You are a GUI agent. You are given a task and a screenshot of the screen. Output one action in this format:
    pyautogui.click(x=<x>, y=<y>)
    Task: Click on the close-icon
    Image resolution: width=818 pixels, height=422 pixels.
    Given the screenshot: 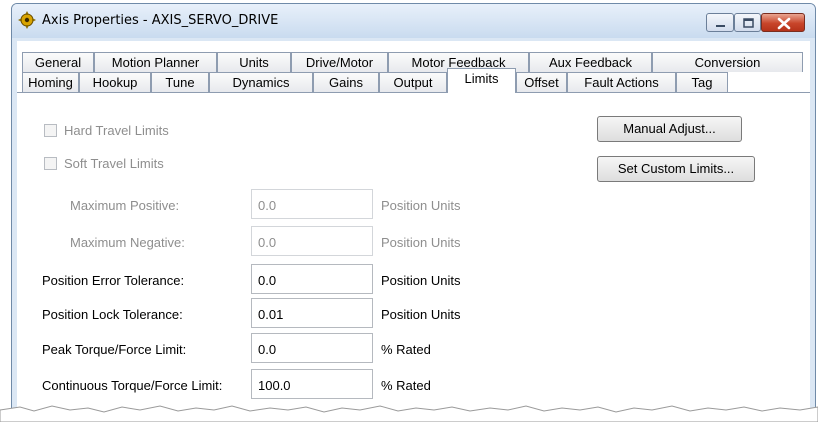 What is the action you would take?
    pyautogui.click(x=784, y=23)
    